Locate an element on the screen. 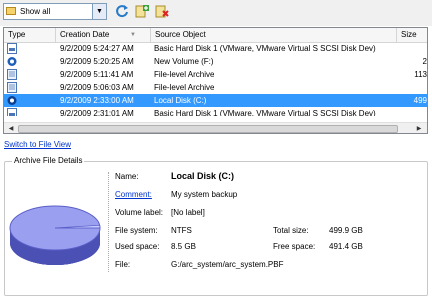  name-label: Name: is located at coordinates (127, 176).